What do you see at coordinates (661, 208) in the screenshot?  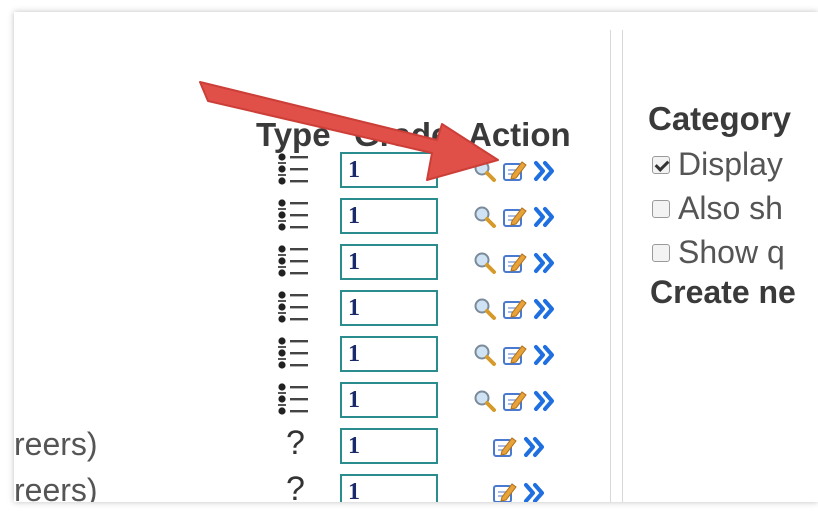 I see `also-show-checkbox` at bounding box center [661, 208].